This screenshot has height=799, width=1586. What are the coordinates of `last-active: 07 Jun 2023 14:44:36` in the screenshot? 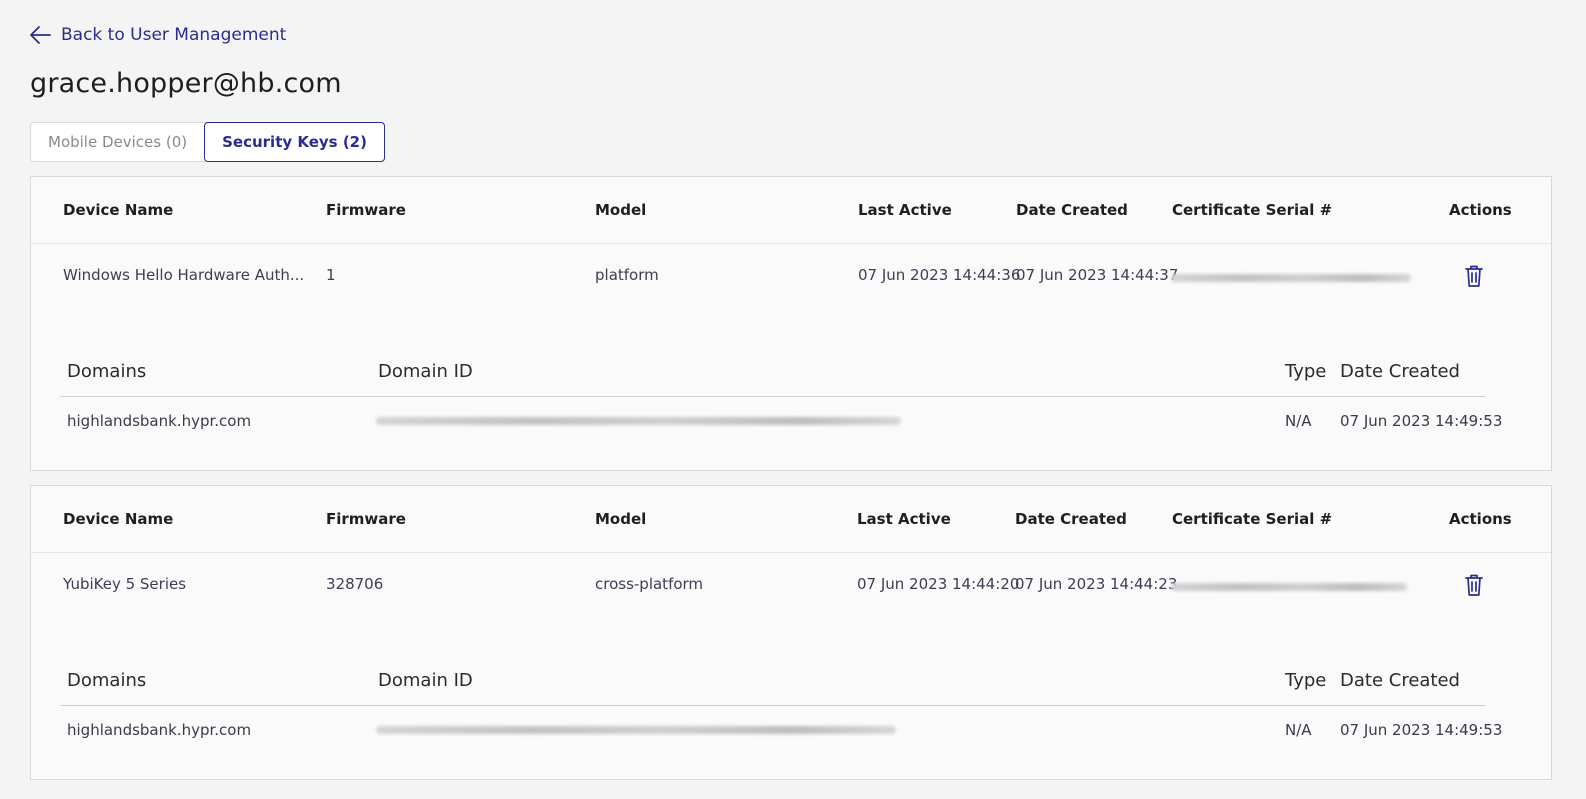 It's located at (939, 275).